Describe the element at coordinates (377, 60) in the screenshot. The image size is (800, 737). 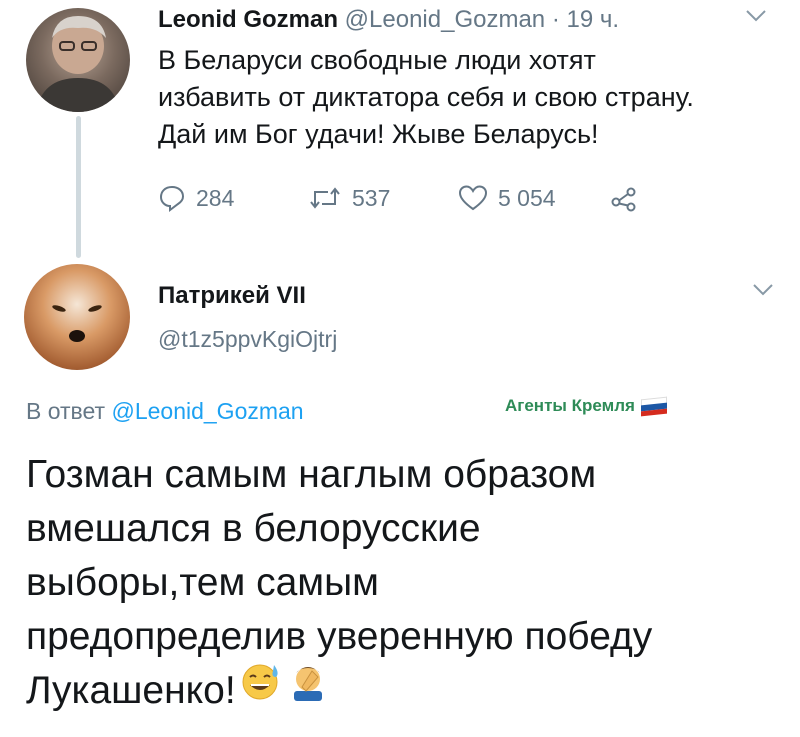
I see `tweet1-text-line: В Беларуси свободные люди хотят` at that location.